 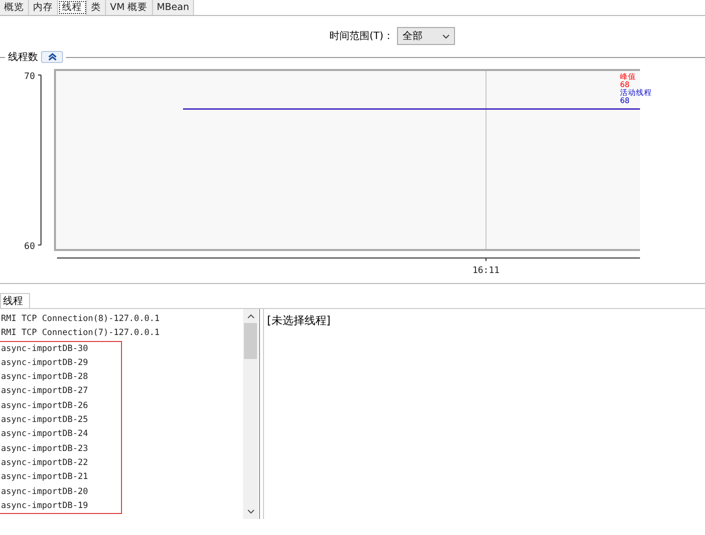 I want to click on thread-list-item: async-importDB-19, so click(x=61, y=506).